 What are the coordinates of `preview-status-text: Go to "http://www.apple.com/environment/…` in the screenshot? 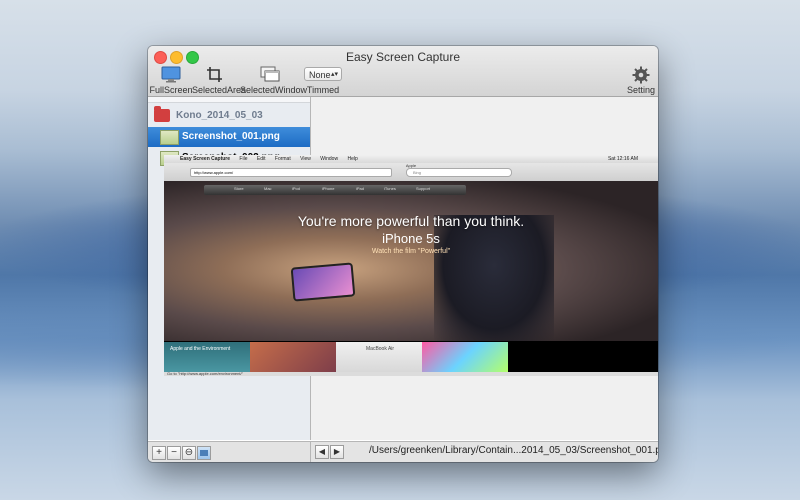 It's located at (205, 373).